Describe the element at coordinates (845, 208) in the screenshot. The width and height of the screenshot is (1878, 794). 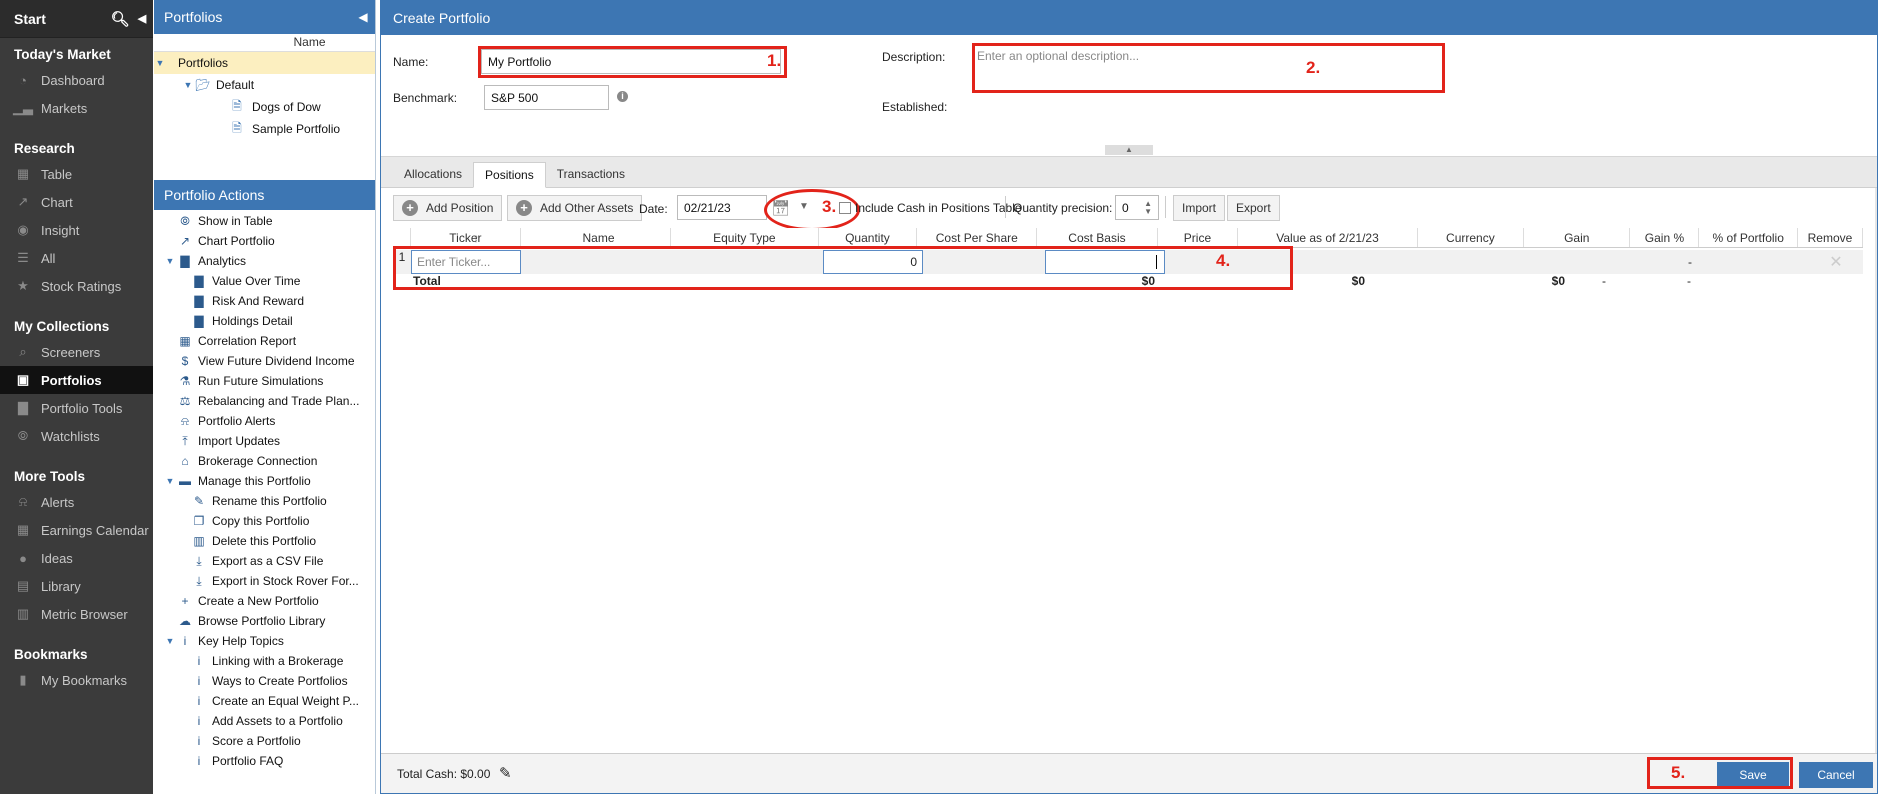
I see `include-cash-checkbox` at that location.